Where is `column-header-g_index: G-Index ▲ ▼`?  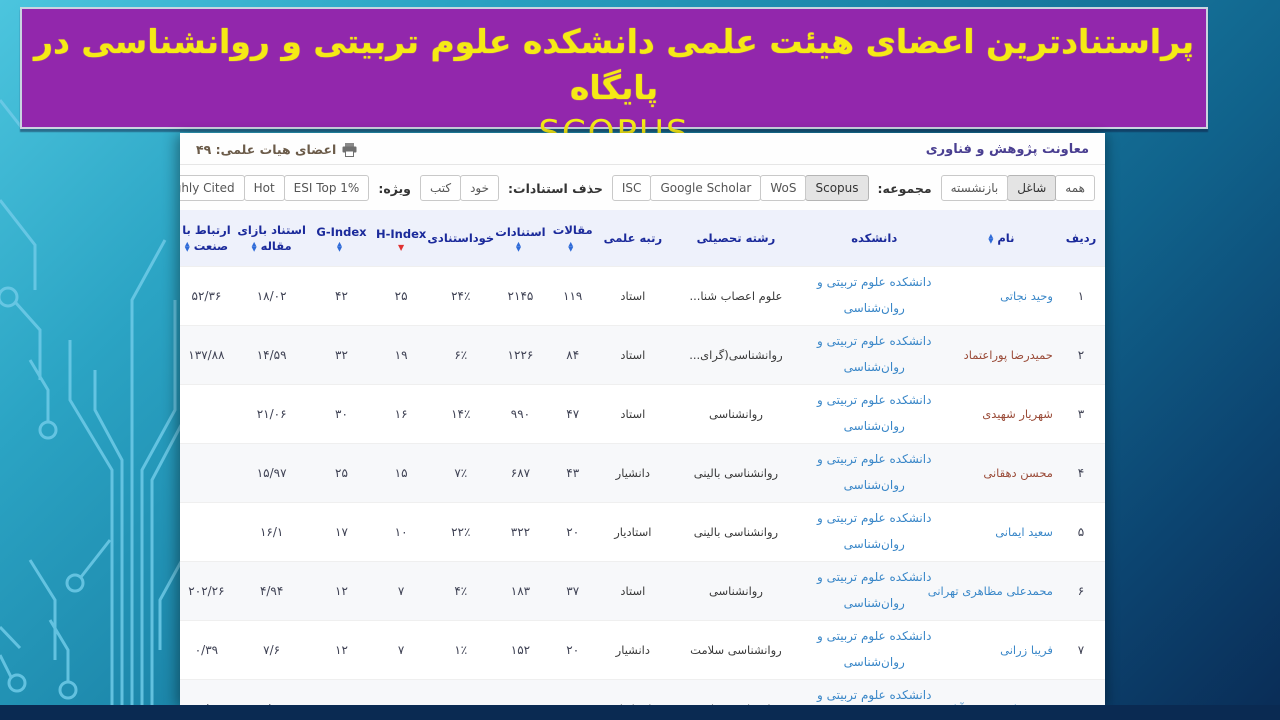 column-header-g_index: G-Index ▲ ▼ is located at coordinates (341, 238).